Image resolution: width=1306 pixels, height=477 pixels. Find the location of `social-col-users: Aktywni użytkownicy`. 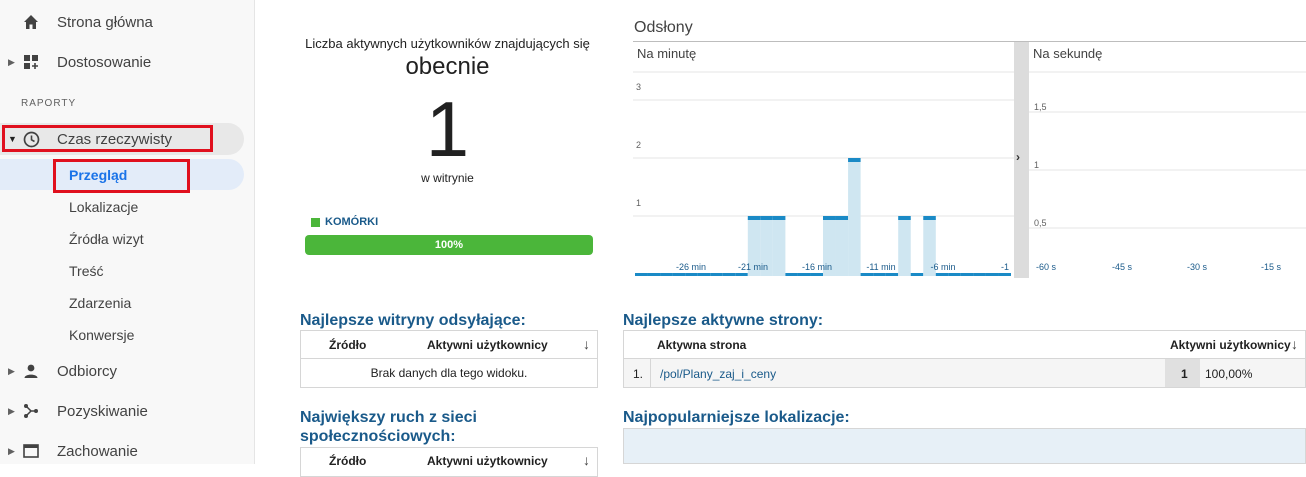

social-col-users: Aktywni użytkownicy is located at coordinates (487, 461).